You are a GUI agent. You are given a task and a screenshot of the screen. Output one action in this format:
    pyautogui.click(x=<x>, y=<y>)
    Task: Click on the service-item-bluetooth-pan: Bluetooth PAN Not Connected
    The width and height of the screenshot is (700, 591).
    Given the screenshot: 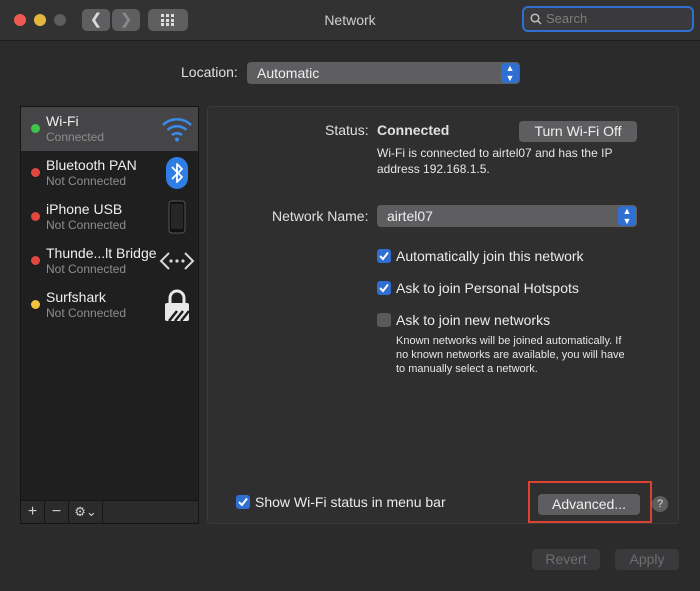 What is the action you would take?
    pyautogui.click(x=109, y=173)
    